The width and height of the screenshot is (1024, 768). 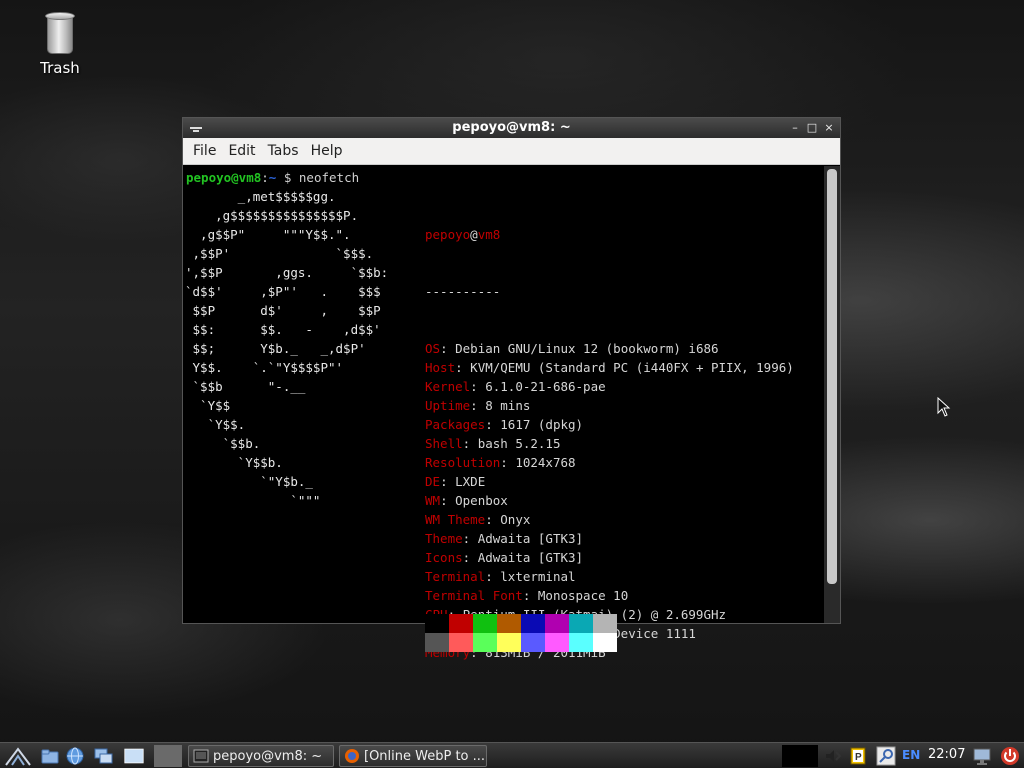 What do you see at coordinates (260, 196) in the screenshot?
I see `logo-line: _,met$$$$$gg.` at bounding box center [260, 196].